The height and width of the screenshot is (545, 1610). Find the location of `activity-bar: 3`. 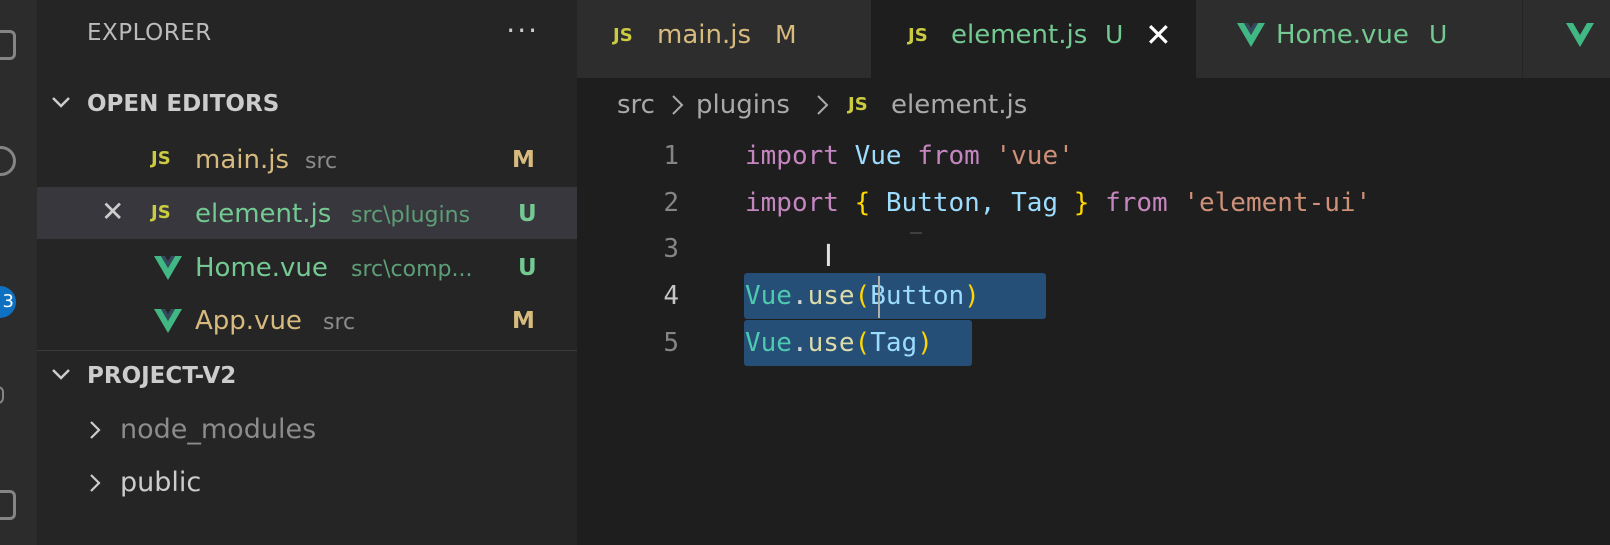

activity-bar: 3 is located at coordinates (18, 272).